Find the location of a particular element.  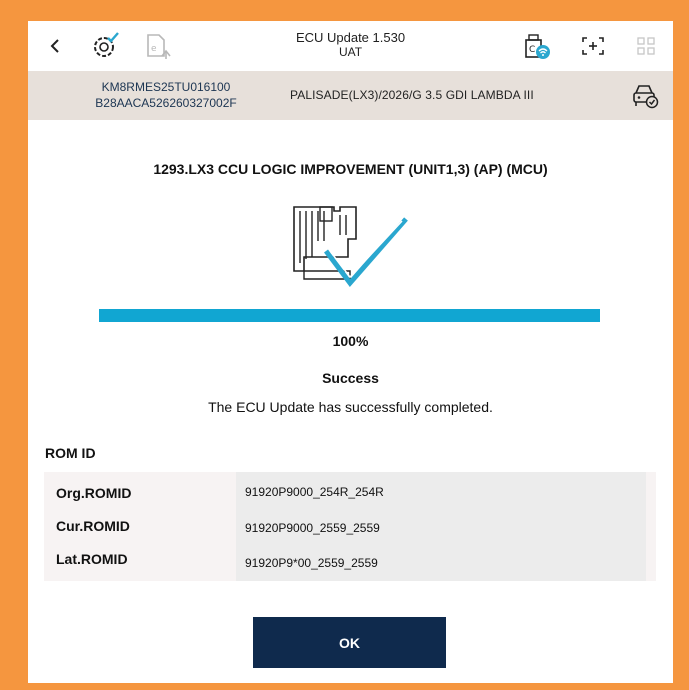

rom-row-value: 91920P9*00_2559_2559 is located at coordinates (311, 563).